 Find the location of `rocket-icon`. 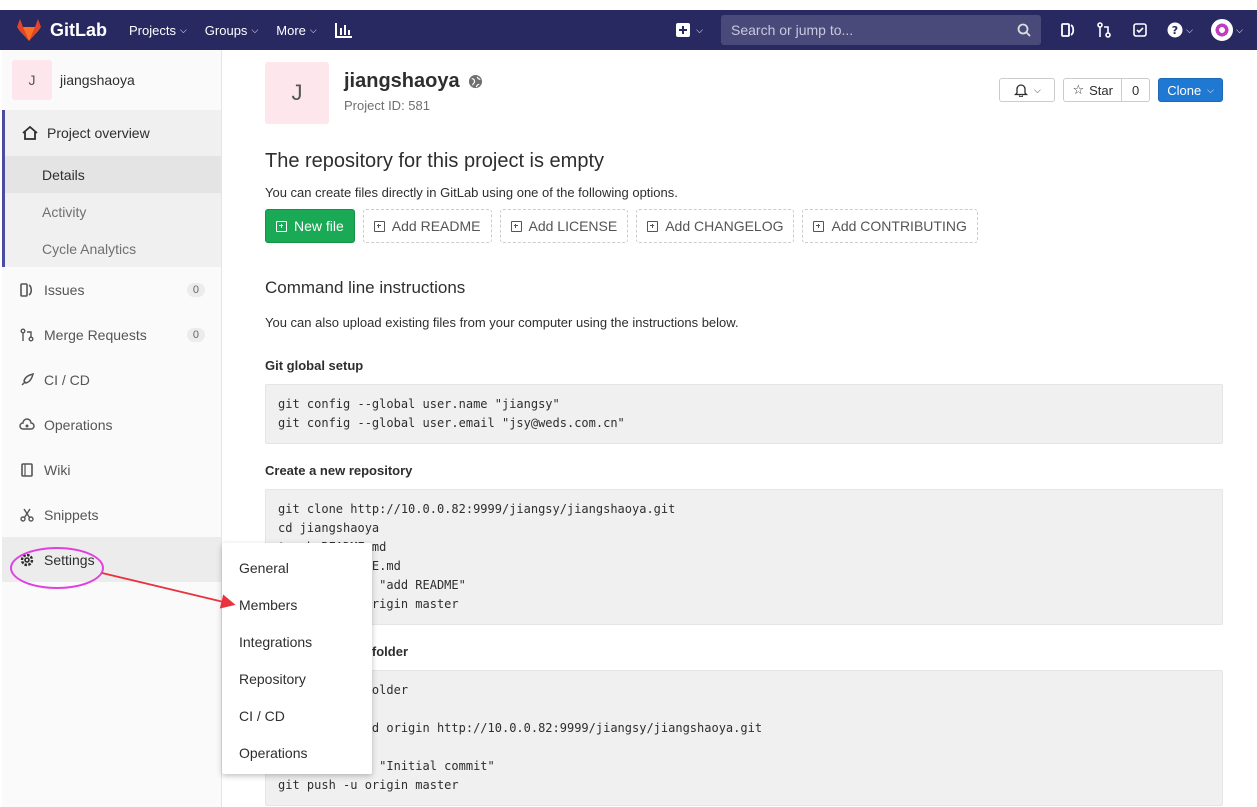

rocket-icon is located at coordinates (27, 379).